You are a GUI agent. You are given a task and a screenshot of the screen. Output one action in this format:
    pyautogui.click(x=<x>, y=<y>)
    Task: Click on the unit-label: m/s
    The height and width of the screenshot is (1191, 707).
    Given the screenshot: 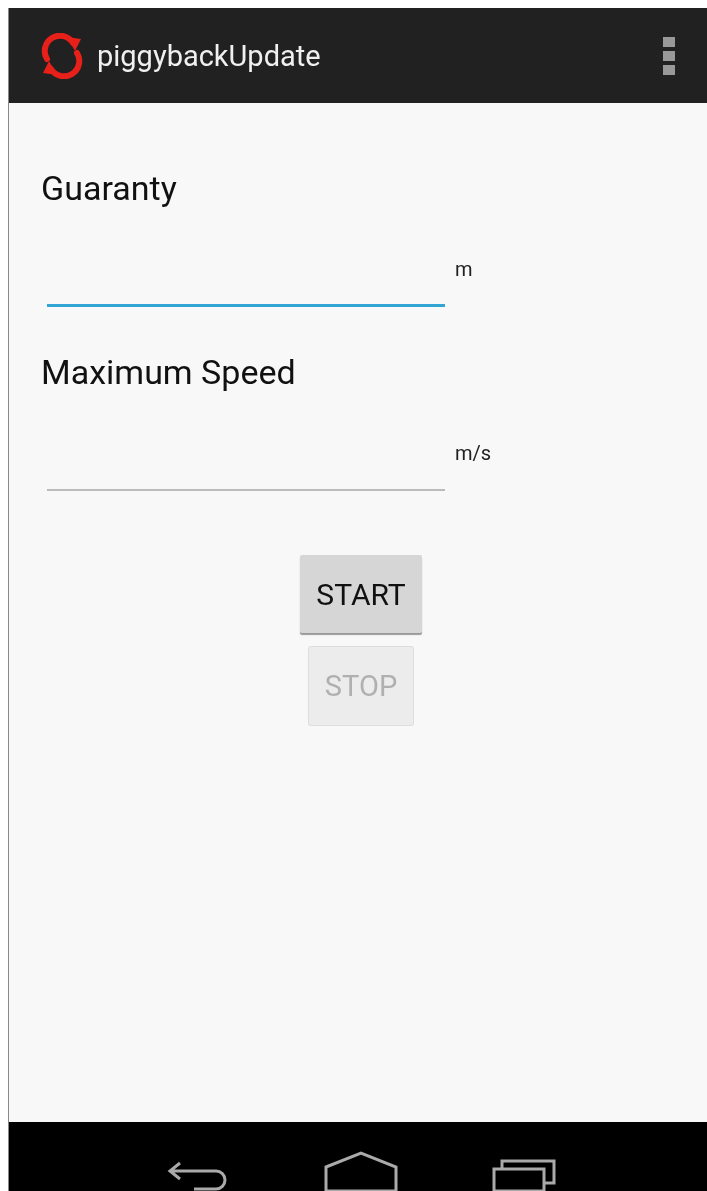 What is the action you would take?
    pyautogui.click(x=473, y=453)
    